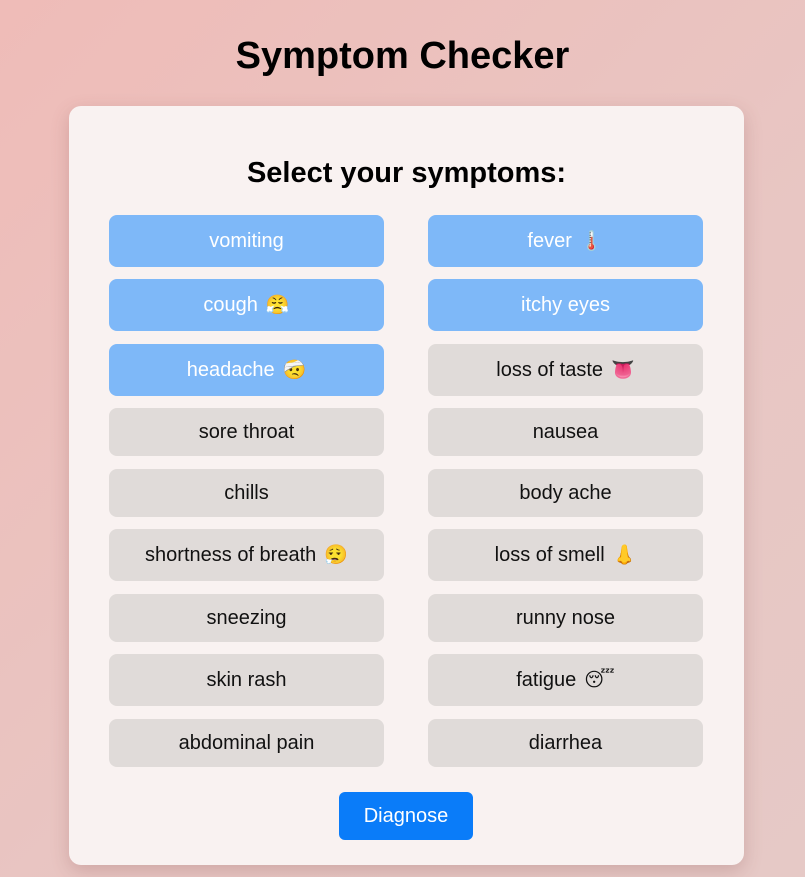 This screenshot has height=877, width=805. I want to click on symptom-button-diarrhea: diarrhea, so click(565, 743).